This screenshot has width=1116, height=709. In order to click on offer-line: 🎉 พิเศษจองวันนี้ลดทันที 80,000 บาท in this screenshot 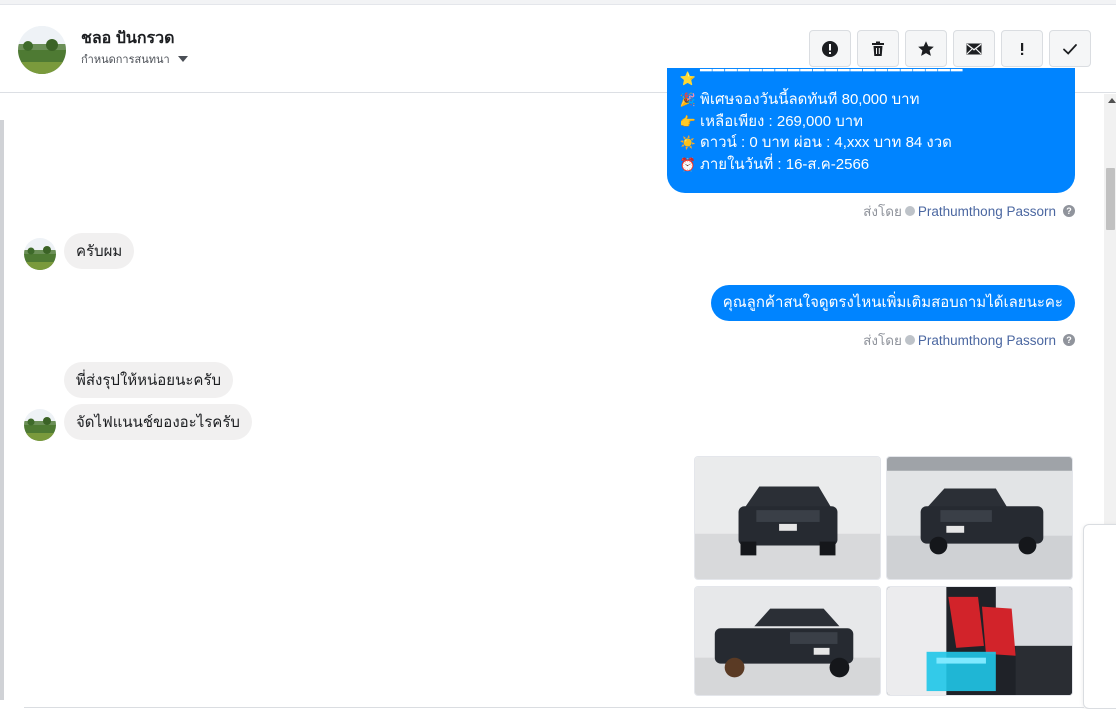, I will do `click(870, 100)`.